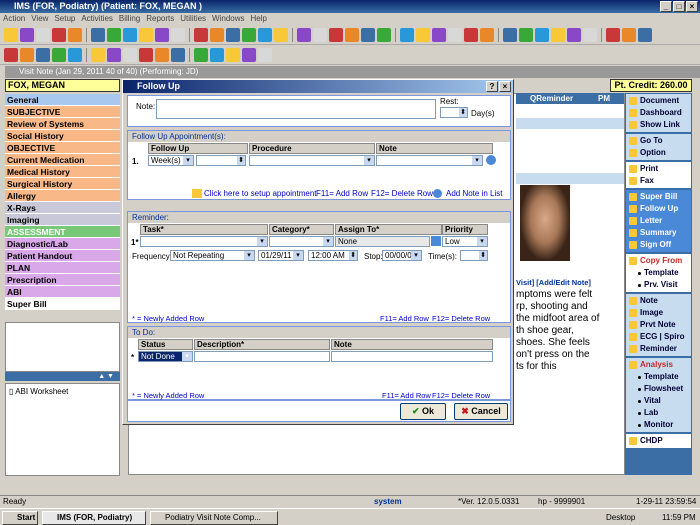  I want to click on close-button: ×, so click(692, 6).